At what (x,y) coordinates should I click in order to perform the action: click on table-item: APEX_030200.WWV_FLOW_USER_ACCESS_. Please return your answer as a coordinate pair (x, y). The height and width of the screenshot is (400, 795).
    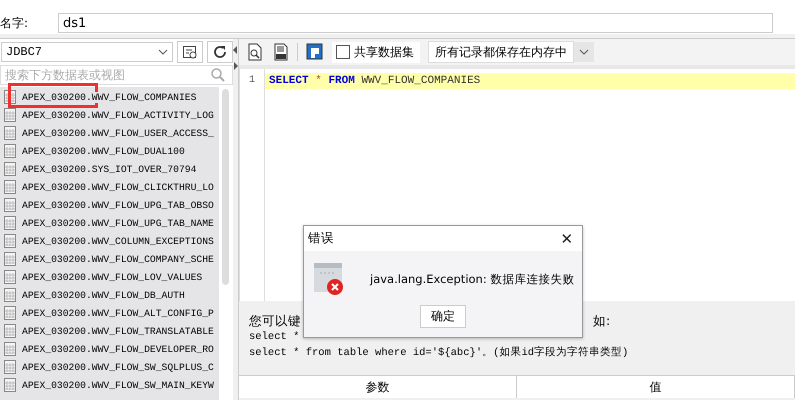
    Looking at the image, I should click on (118, 133).